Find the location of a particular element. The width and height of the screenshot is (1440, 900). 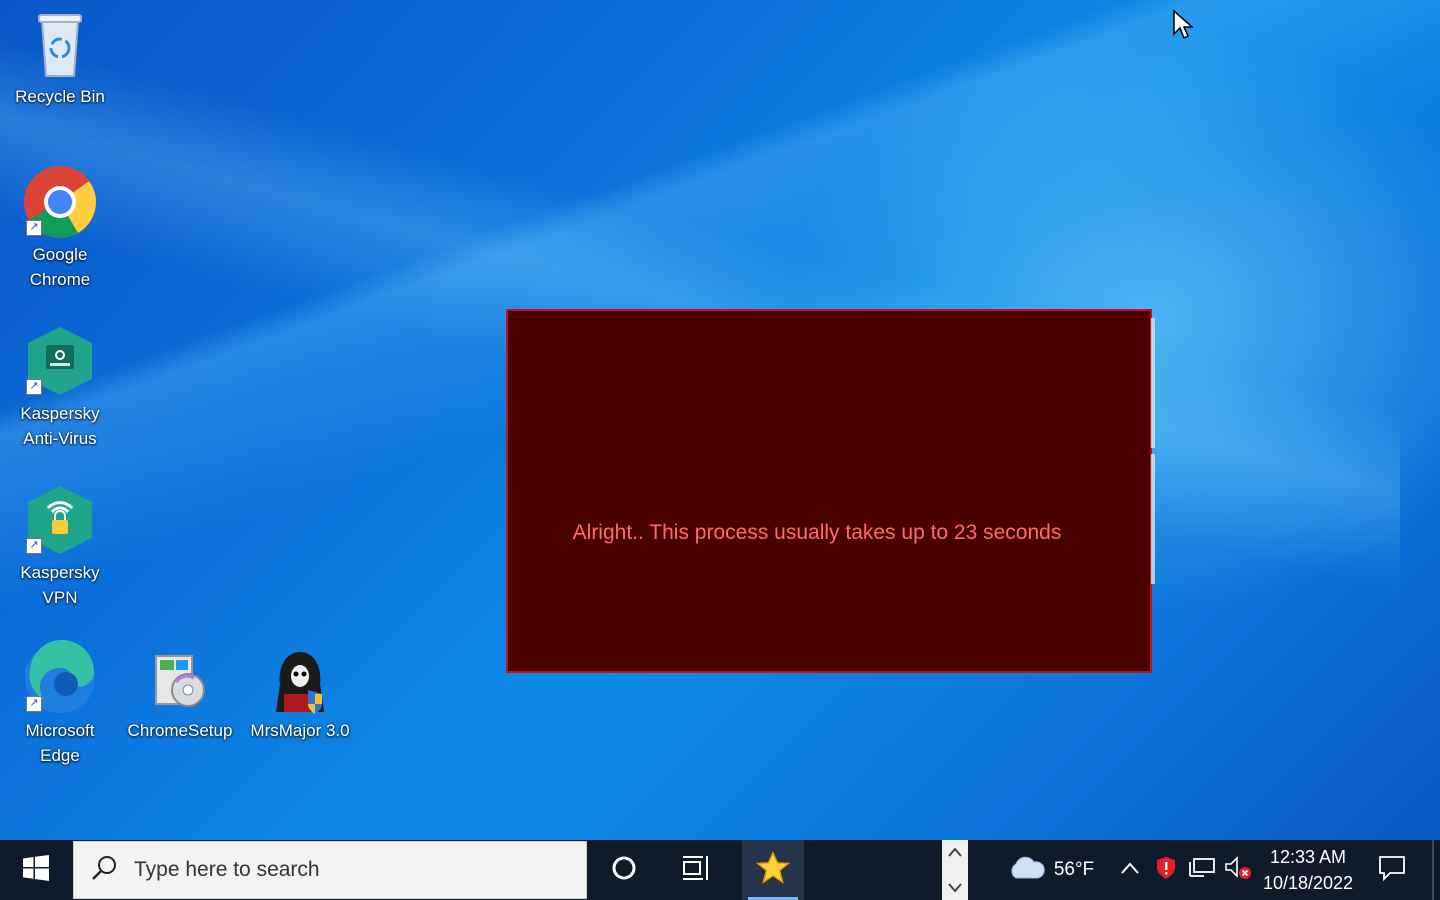

kaspersky-antivirus-icon: ↗ is located at coordinates (60, 361).